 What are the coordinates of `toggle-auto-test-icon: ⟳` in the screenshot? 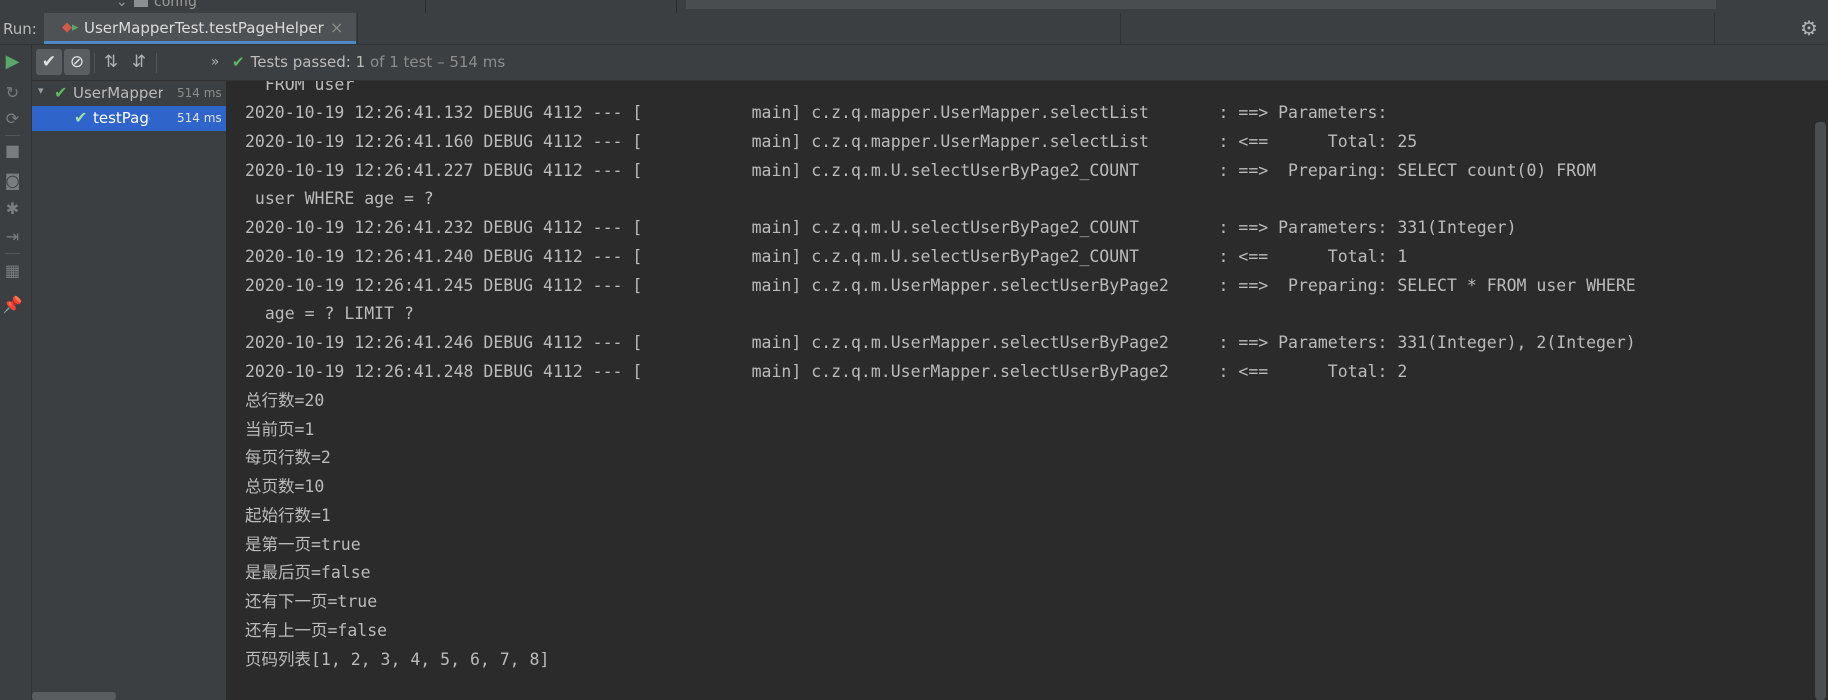 It's located at (12, 118).